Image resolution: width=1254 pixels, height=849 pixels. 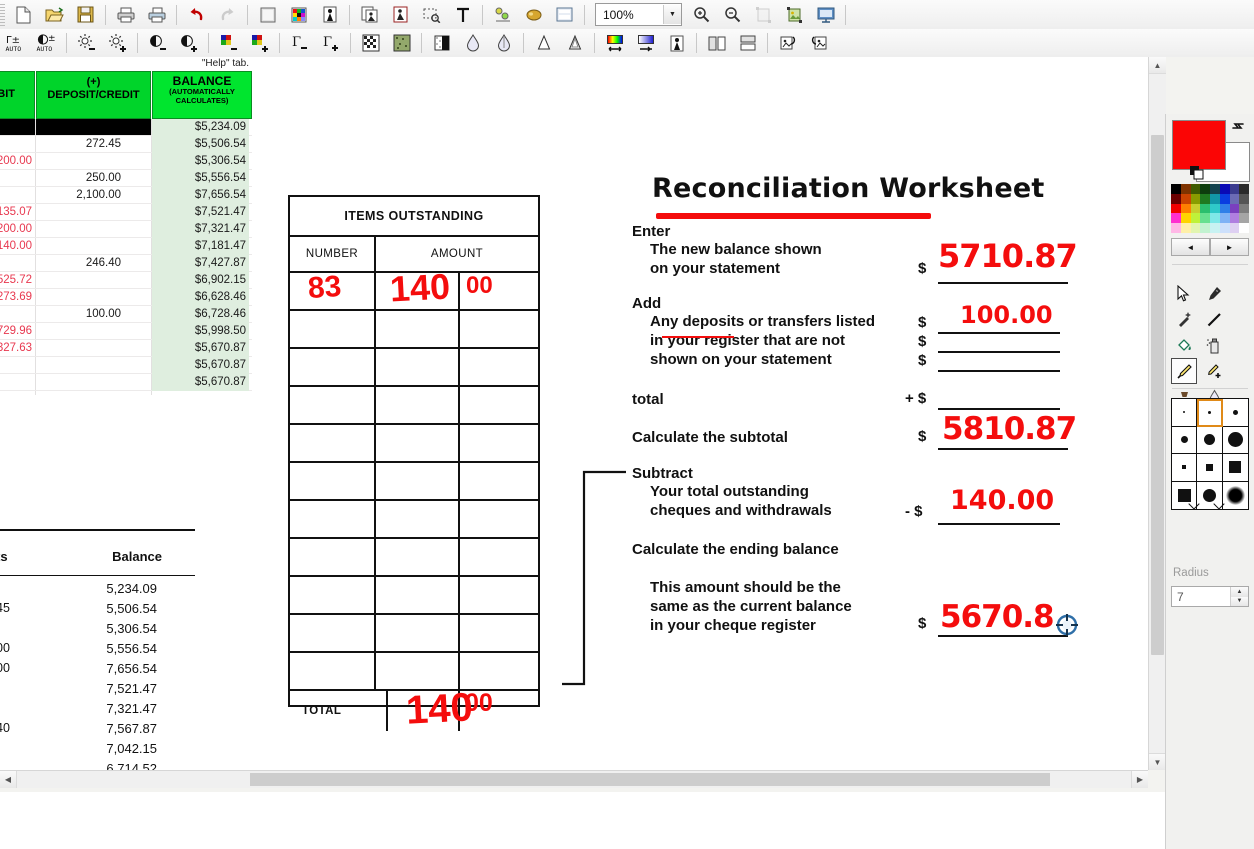 What do you see at coordinates (441, 43) in the screenshot?
I see `grayscale-icon` at bounding box center [441, 43].